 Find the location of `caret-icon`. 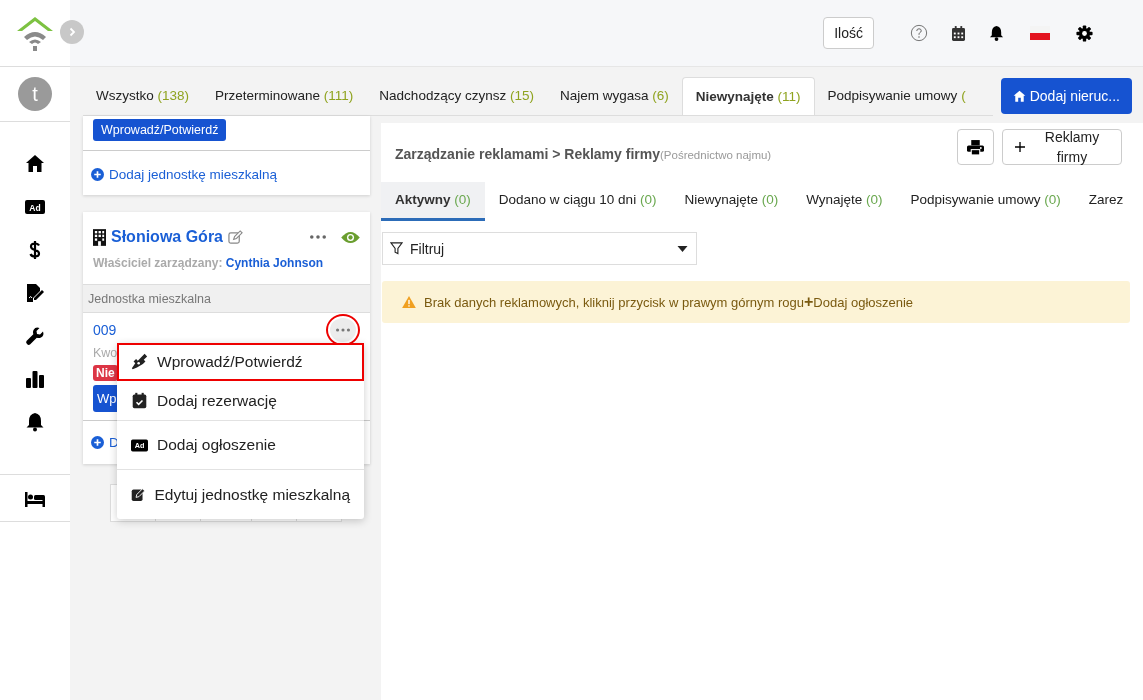

caret-icon is located at coordinates (682, 248).